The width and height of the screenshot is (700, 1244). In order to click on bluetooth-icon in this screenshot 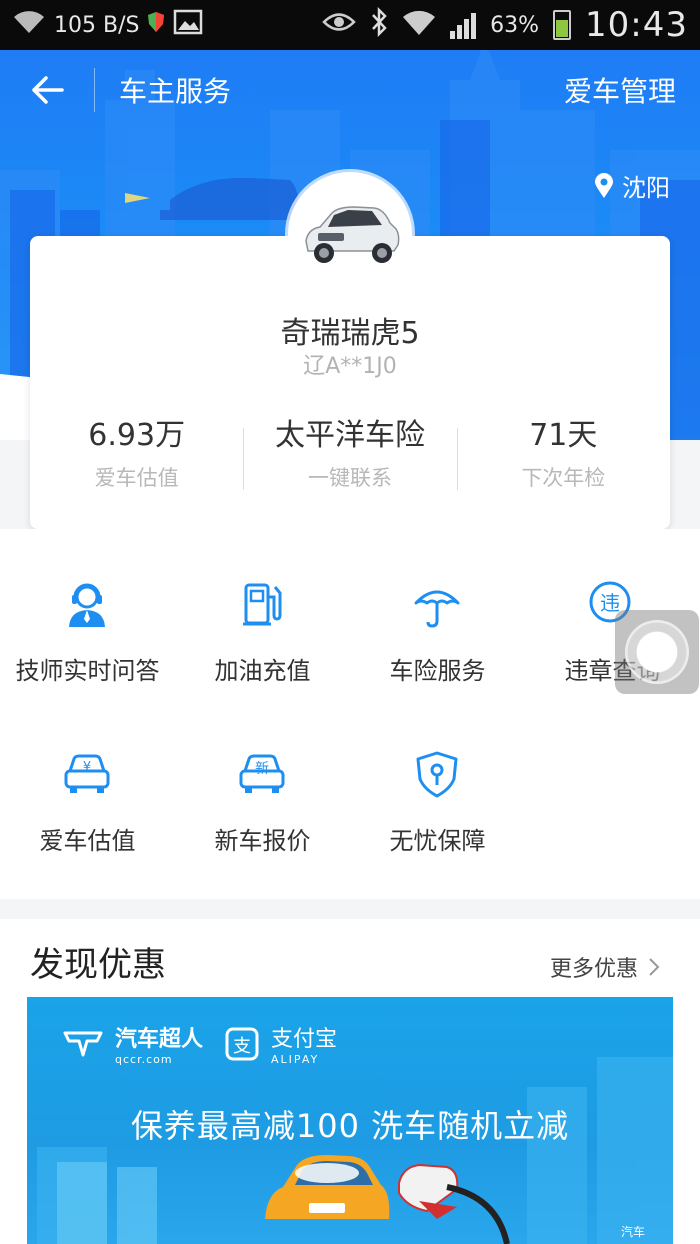, I will do `click(379, 24)`.